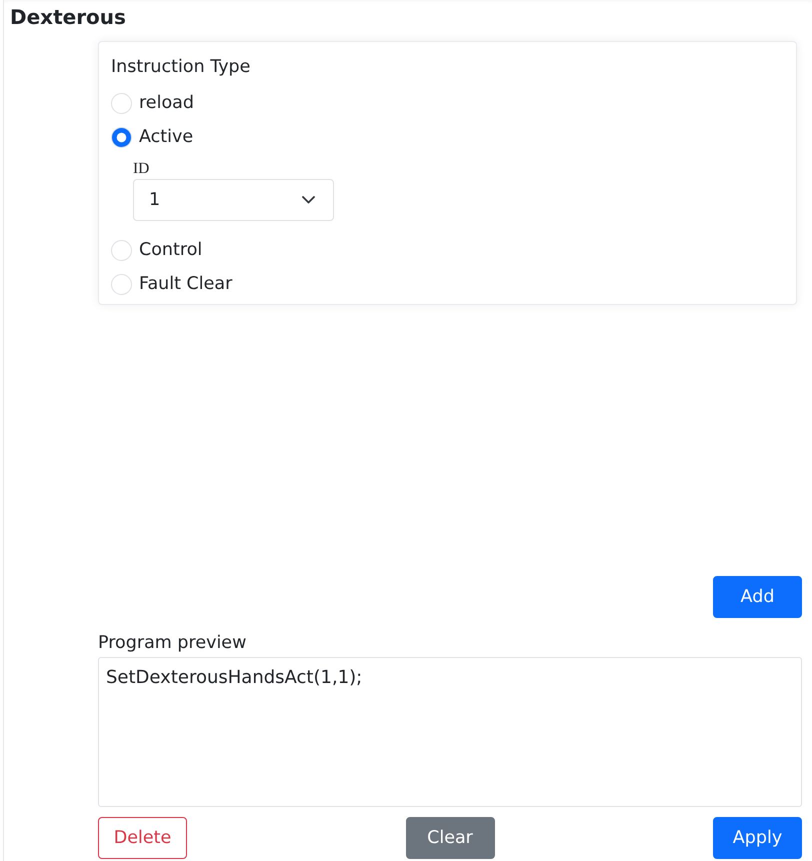  What do you see at coordinates (180, 67) in the screenshot?
I see `group-label: Instruction Type` at bounding box center [180, 67].